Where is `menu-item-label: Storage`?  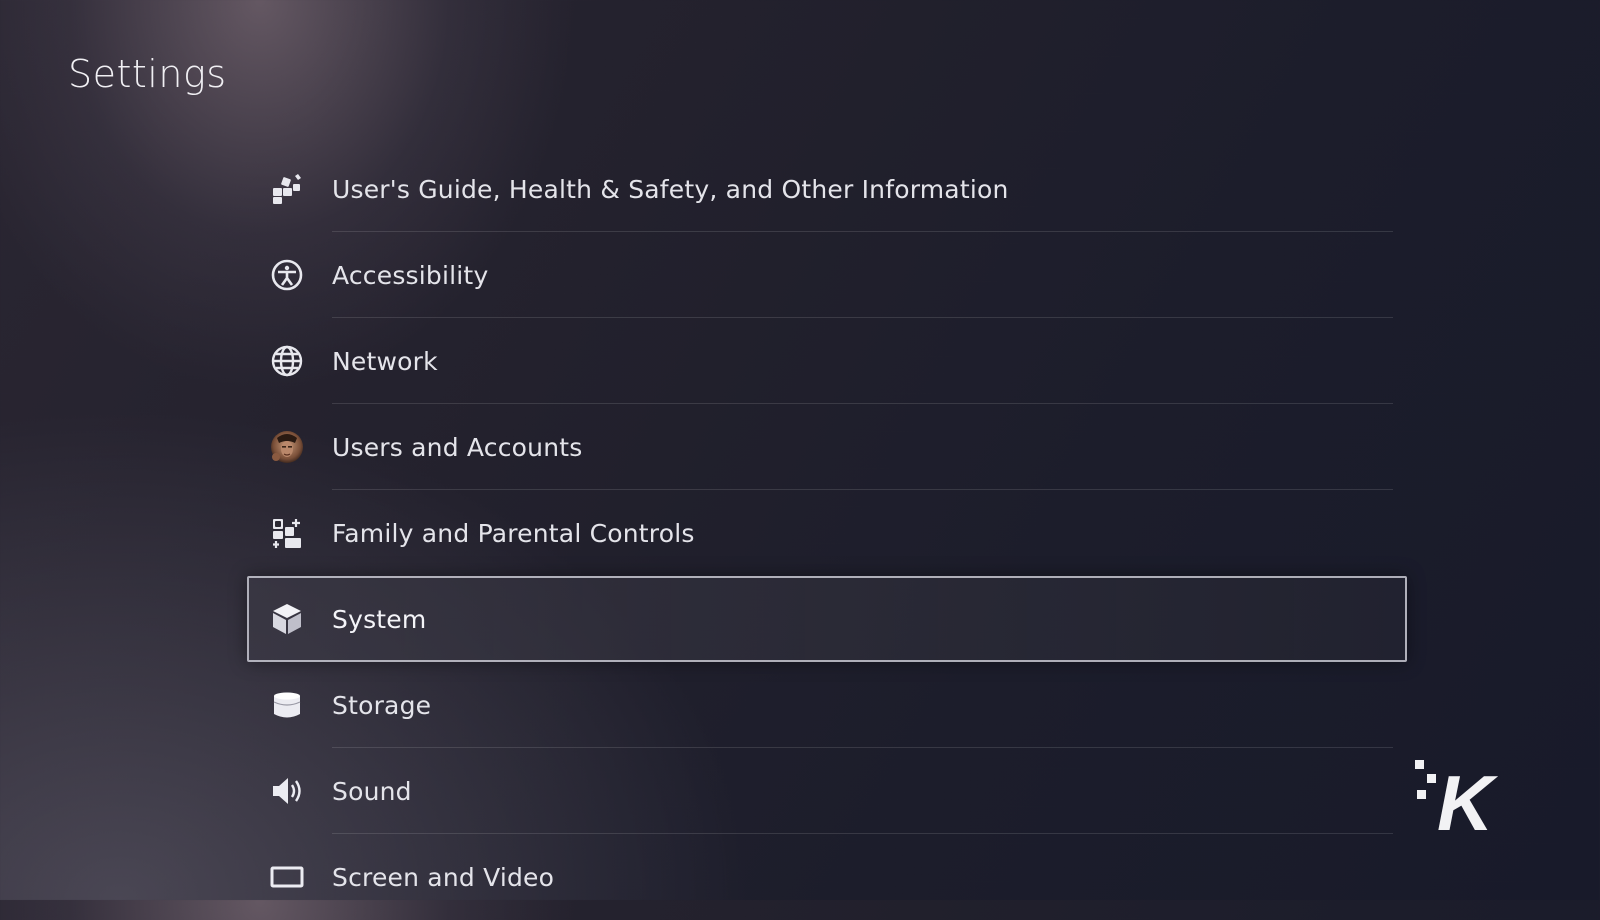 menu-item-label: Storage is located at coordinates (382, 705).